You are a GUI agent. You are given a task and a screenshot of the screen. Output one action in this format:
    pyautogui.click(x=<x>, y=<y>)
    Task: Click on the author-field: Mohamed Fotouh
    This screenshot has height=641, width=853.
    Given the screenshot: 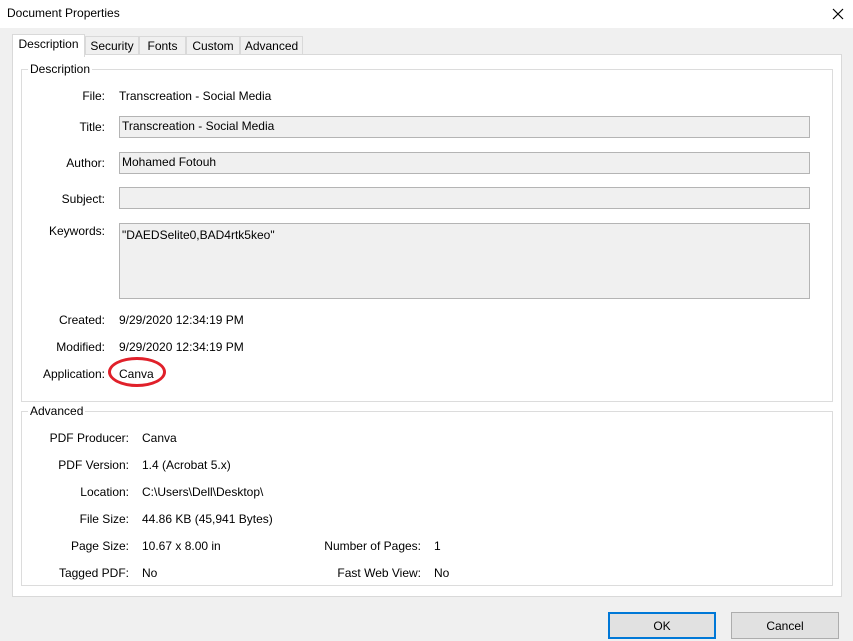 What is the action you would take?
    pyautogui.click(x=464, y=163)
    